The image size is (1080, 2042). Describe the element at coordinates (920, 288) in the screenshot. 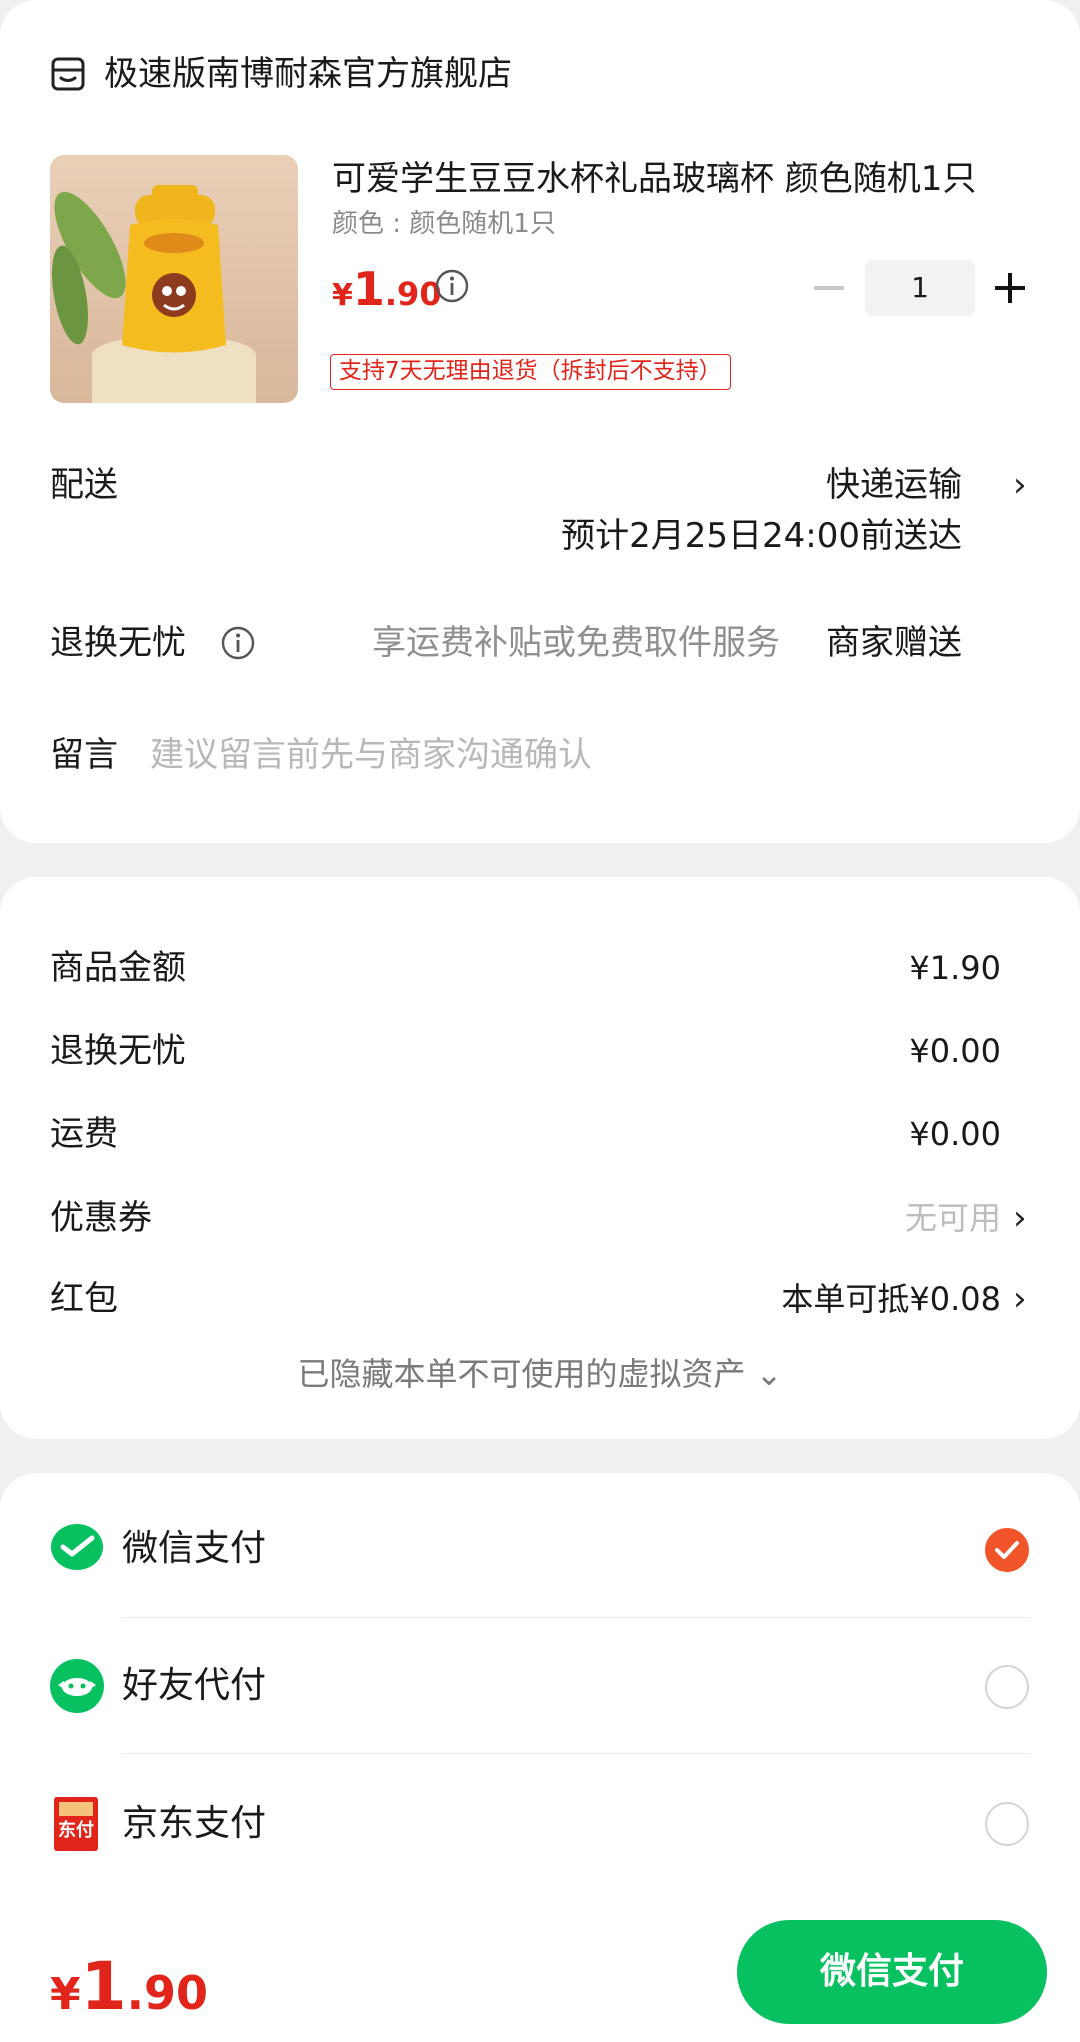

I see `quantity-input: 1` at that location.